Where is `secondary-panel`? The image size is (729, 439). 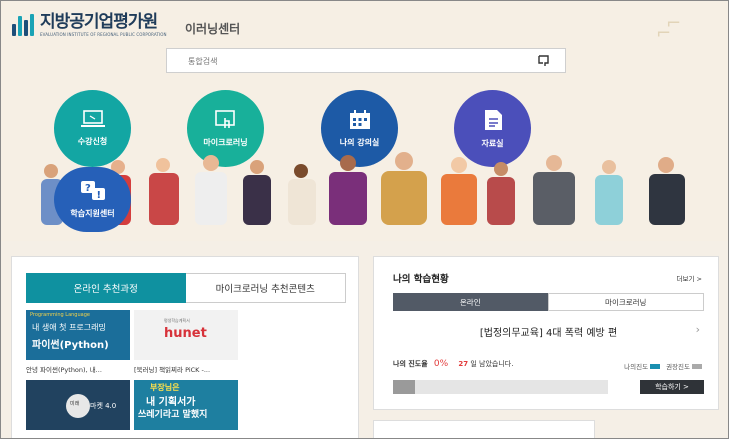 secondary-panel is located at coordinates (484, 429).